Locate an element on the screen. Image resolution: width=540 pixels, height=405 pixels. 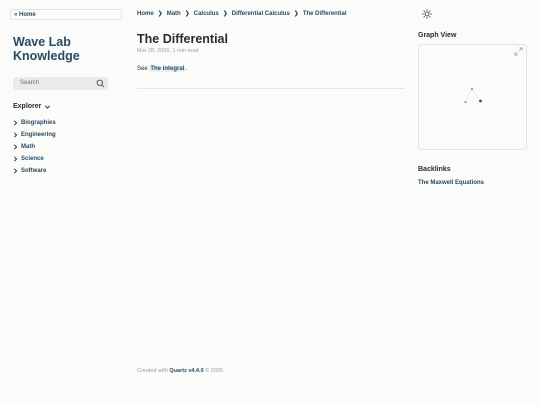
page-read-time: 1 min read is located at coordinates (185, 51).